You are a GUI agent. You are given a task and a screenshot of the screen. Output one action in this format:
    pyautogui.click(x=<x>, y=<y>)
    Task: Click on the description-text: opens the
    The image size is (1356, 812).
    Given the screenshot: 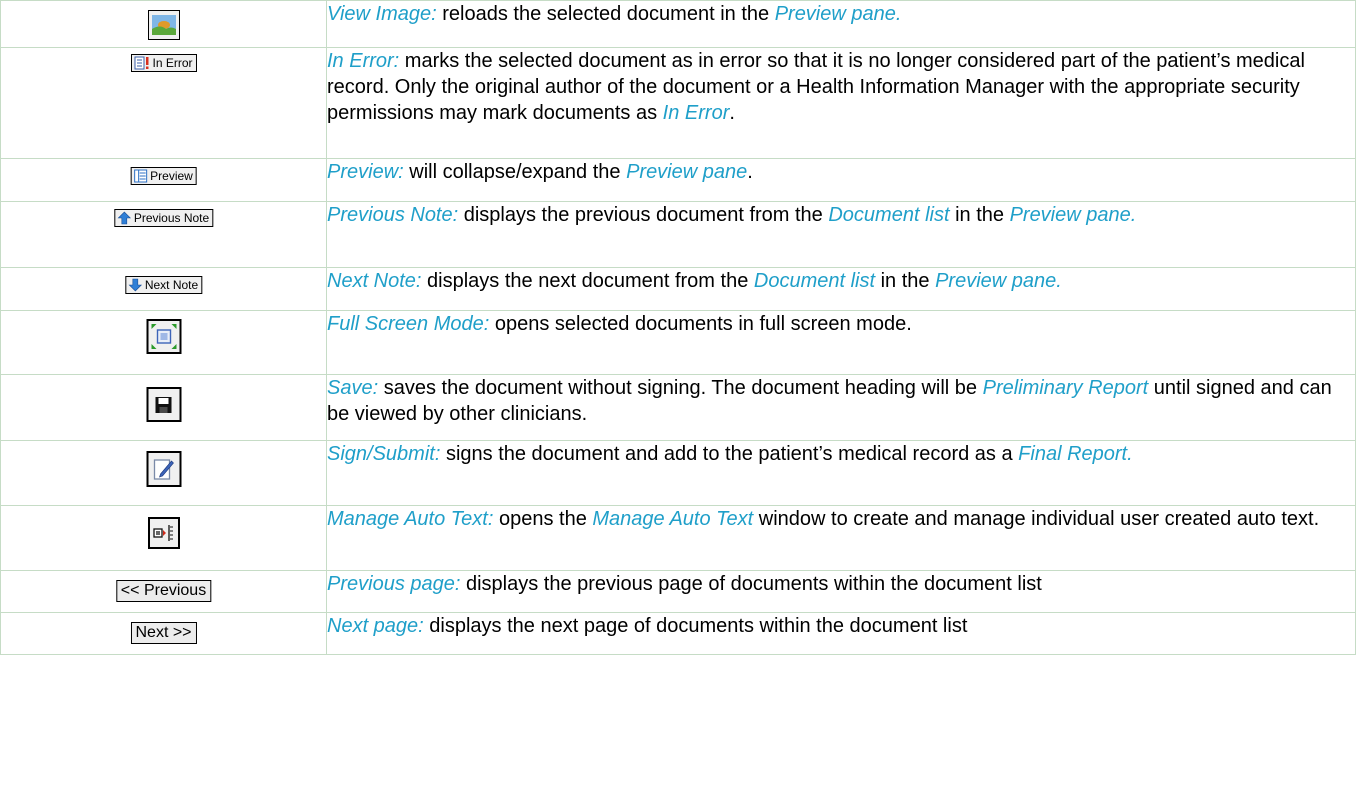 What is the action you would take?
    pyautogui.click(x=543, y=519)
    